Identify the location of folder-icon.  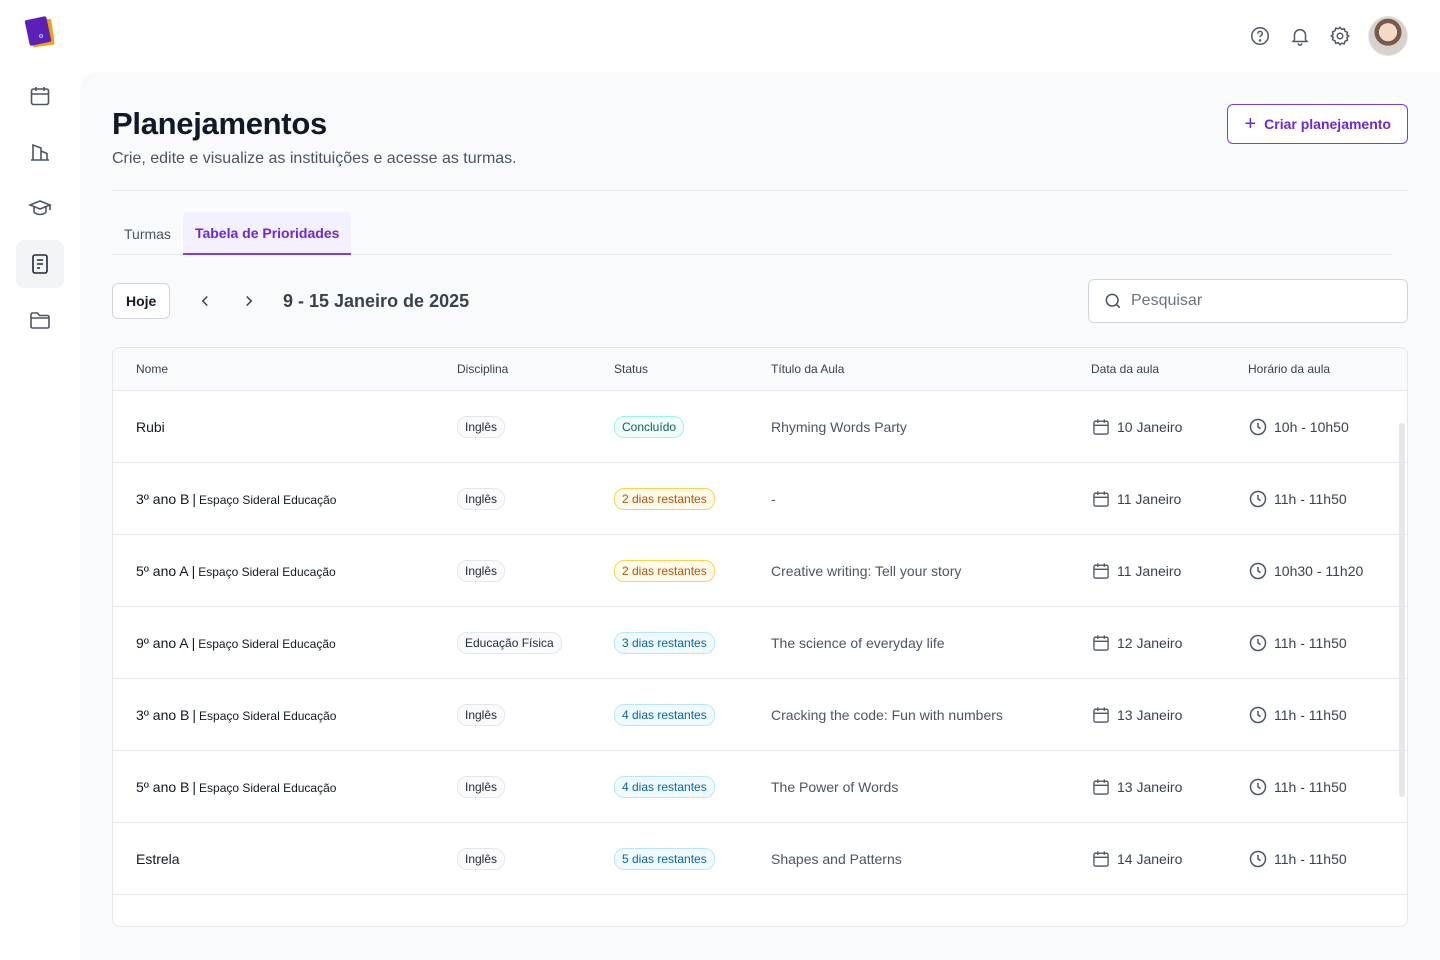
(40, 320).